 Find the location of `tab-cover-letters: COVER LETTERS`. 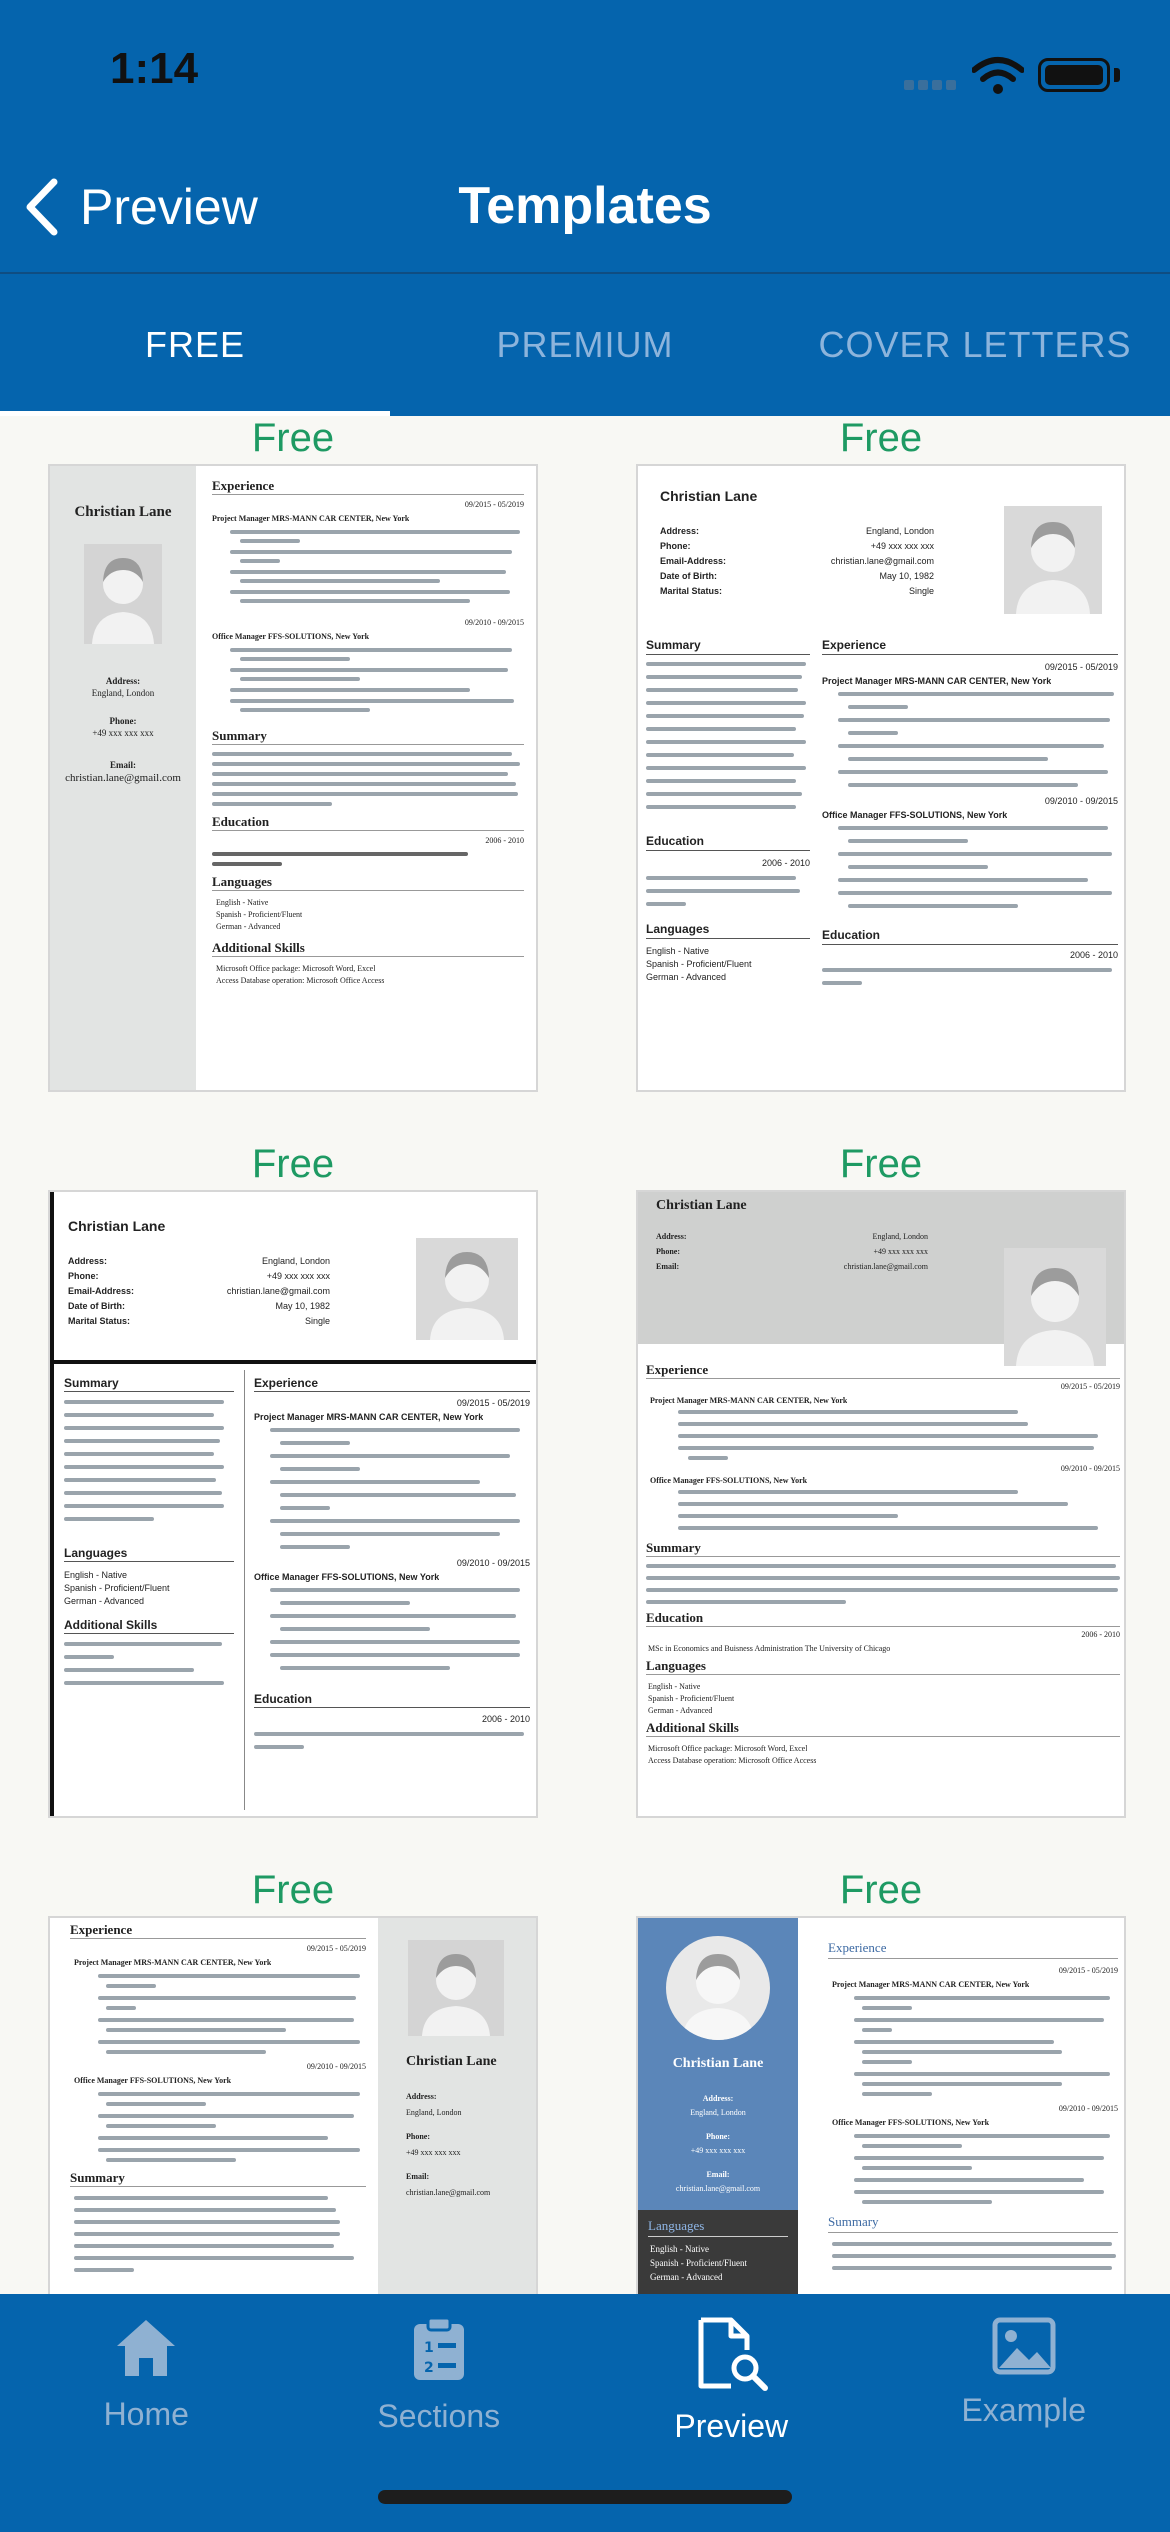

tab-cover-letters: COVER LETTERS is located at coordinates (975, 345).